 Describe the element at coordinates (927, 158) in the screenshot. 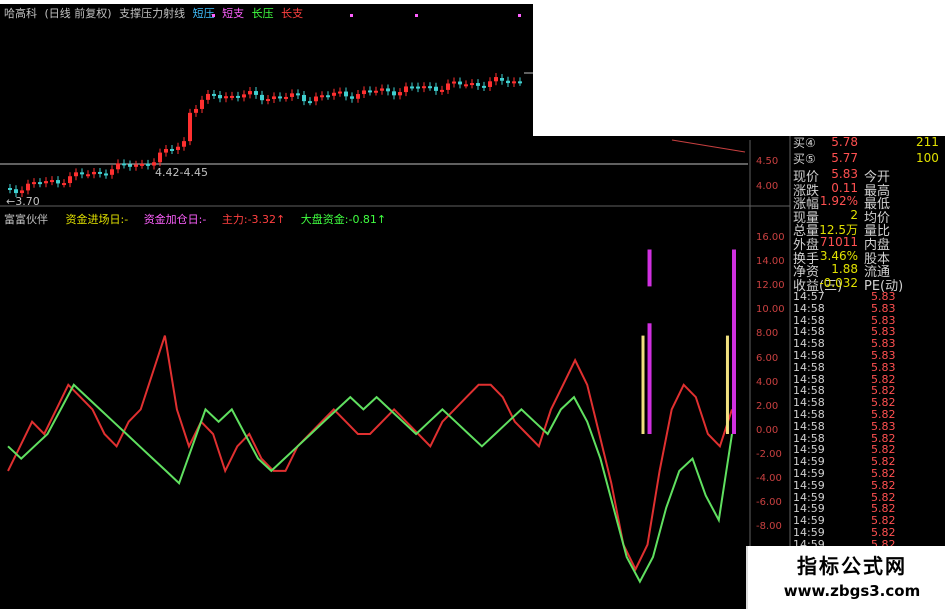

I see `buy5-volume: 100` at that location.